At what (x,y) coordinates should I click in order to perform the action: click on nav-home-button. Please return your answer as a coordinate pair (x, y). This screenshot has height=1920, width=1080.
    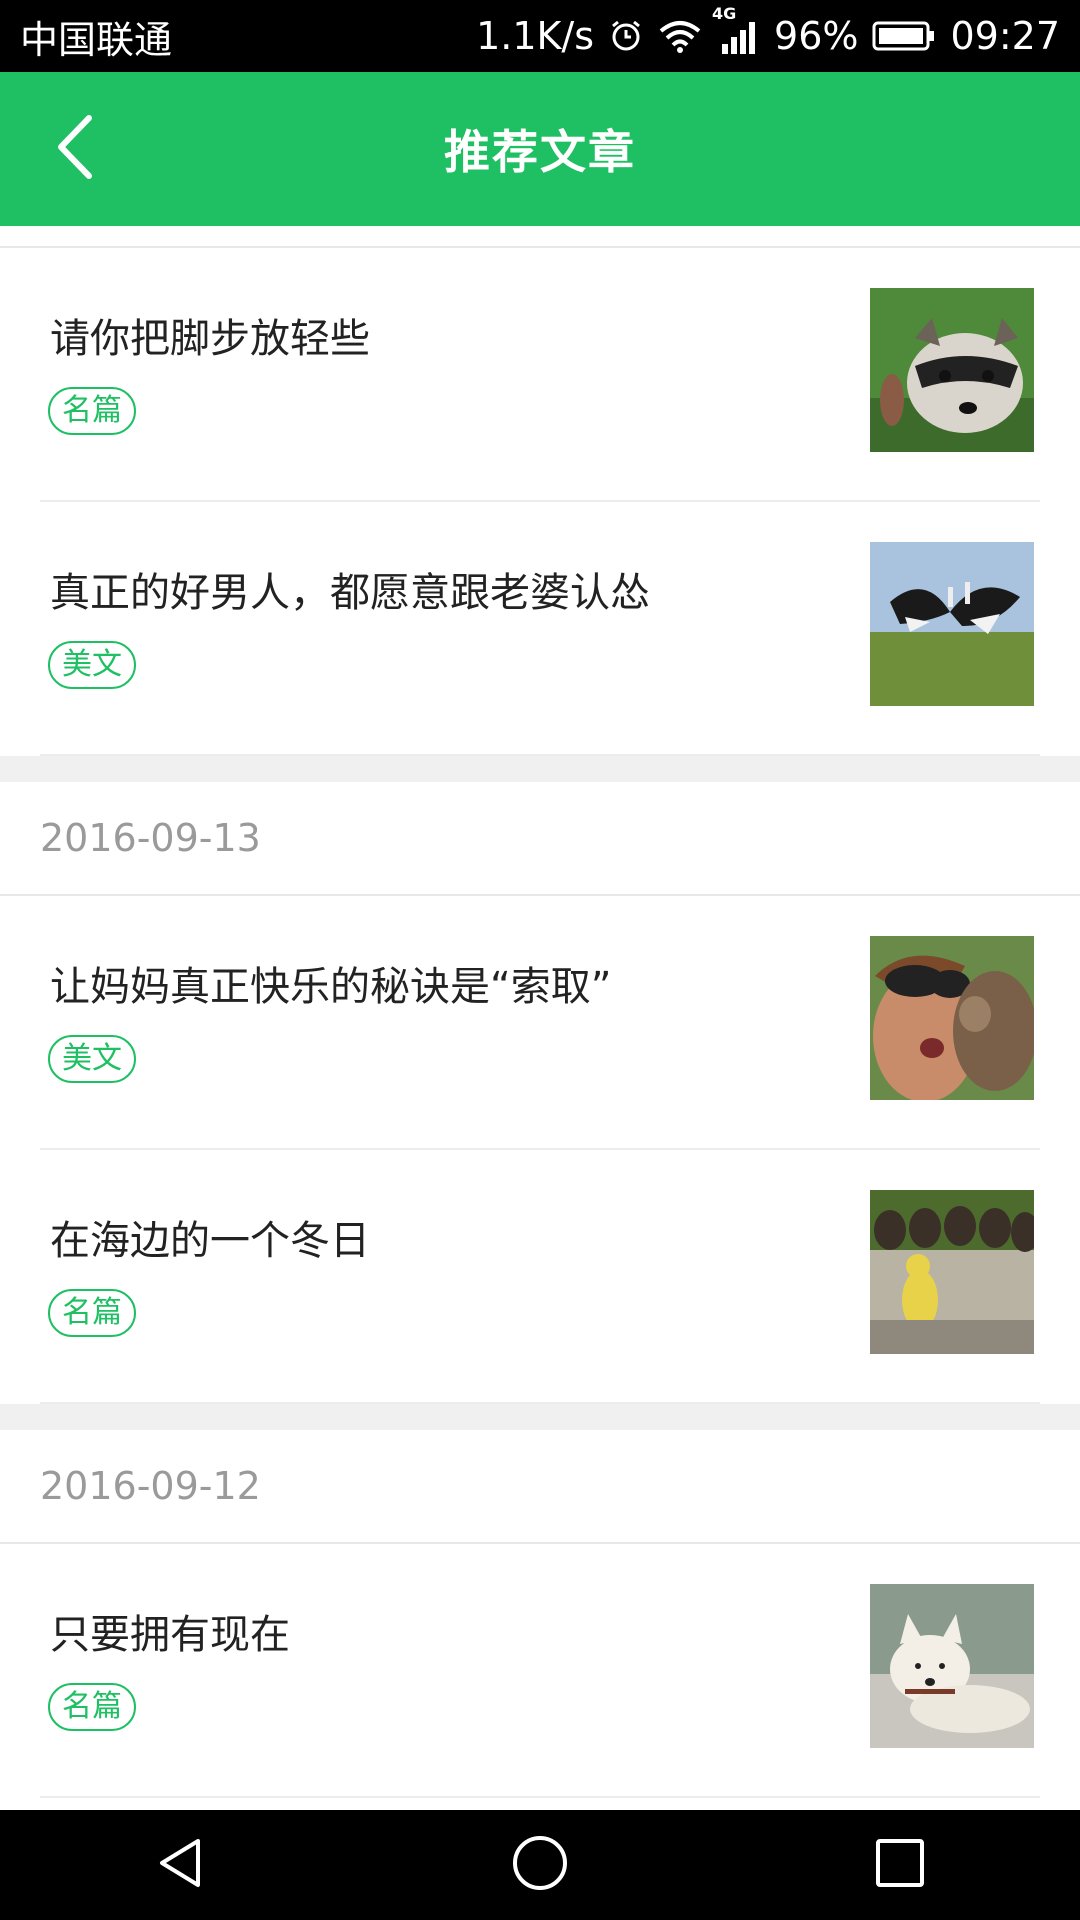
    Looking at the image, I should click on (540, 1865).